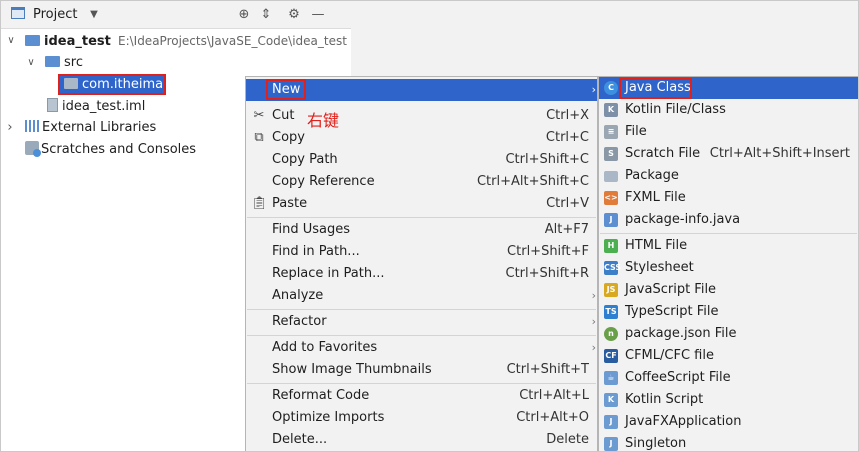 The width and height of the screenshot is (859, 452). Describe the element at coordinates (728, 88) in the screenshot. I see `submenu-item-java-class: C Java Class` at that location.